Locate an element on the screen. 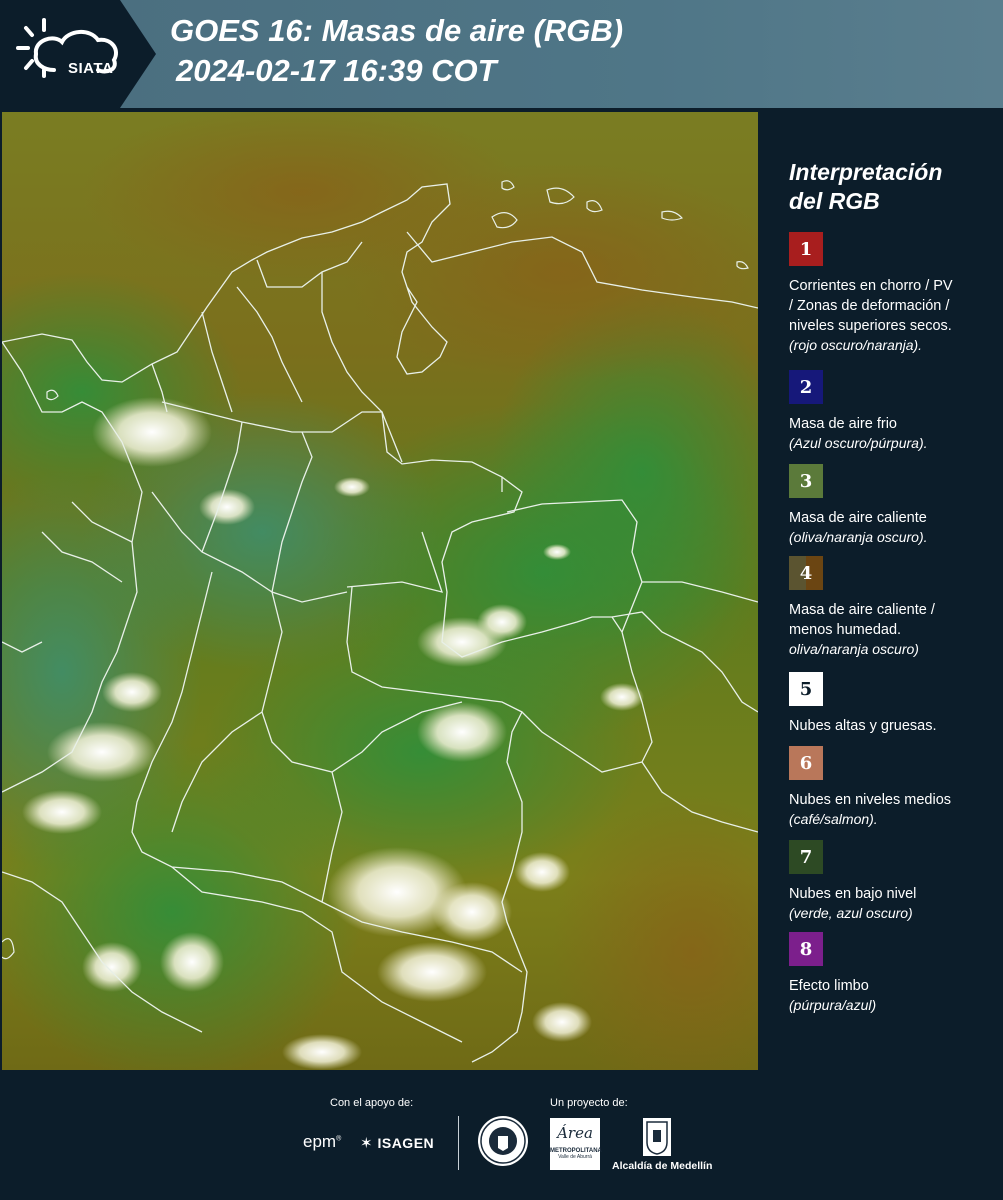 Image resolution: width=1003 pixels, height=1200 pixels. seal-icon is located at coordinates (503, 1141).